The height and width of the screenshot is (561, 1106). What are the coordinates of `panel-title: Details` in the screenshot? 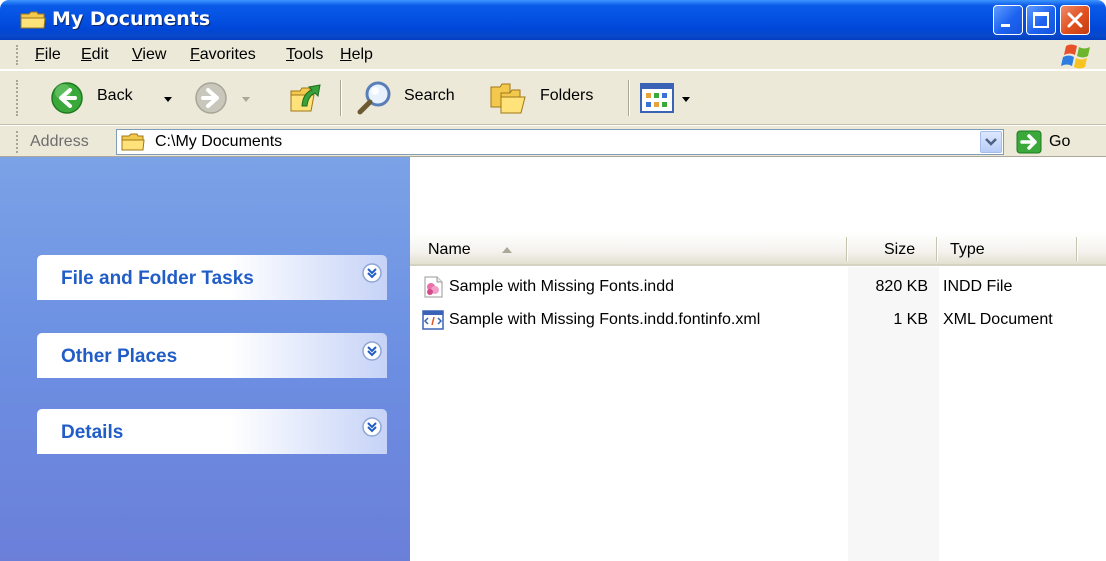 It's located at (92, 433).